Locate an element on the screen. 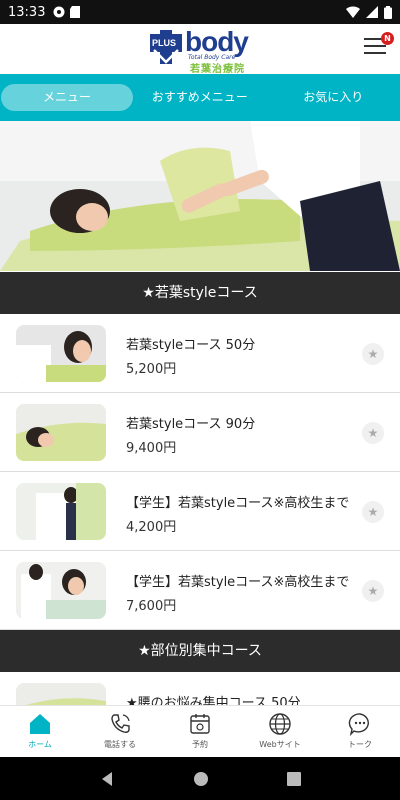 The image size is (400, 800). nav-home: ホーム is located at coordinates (40, 731).